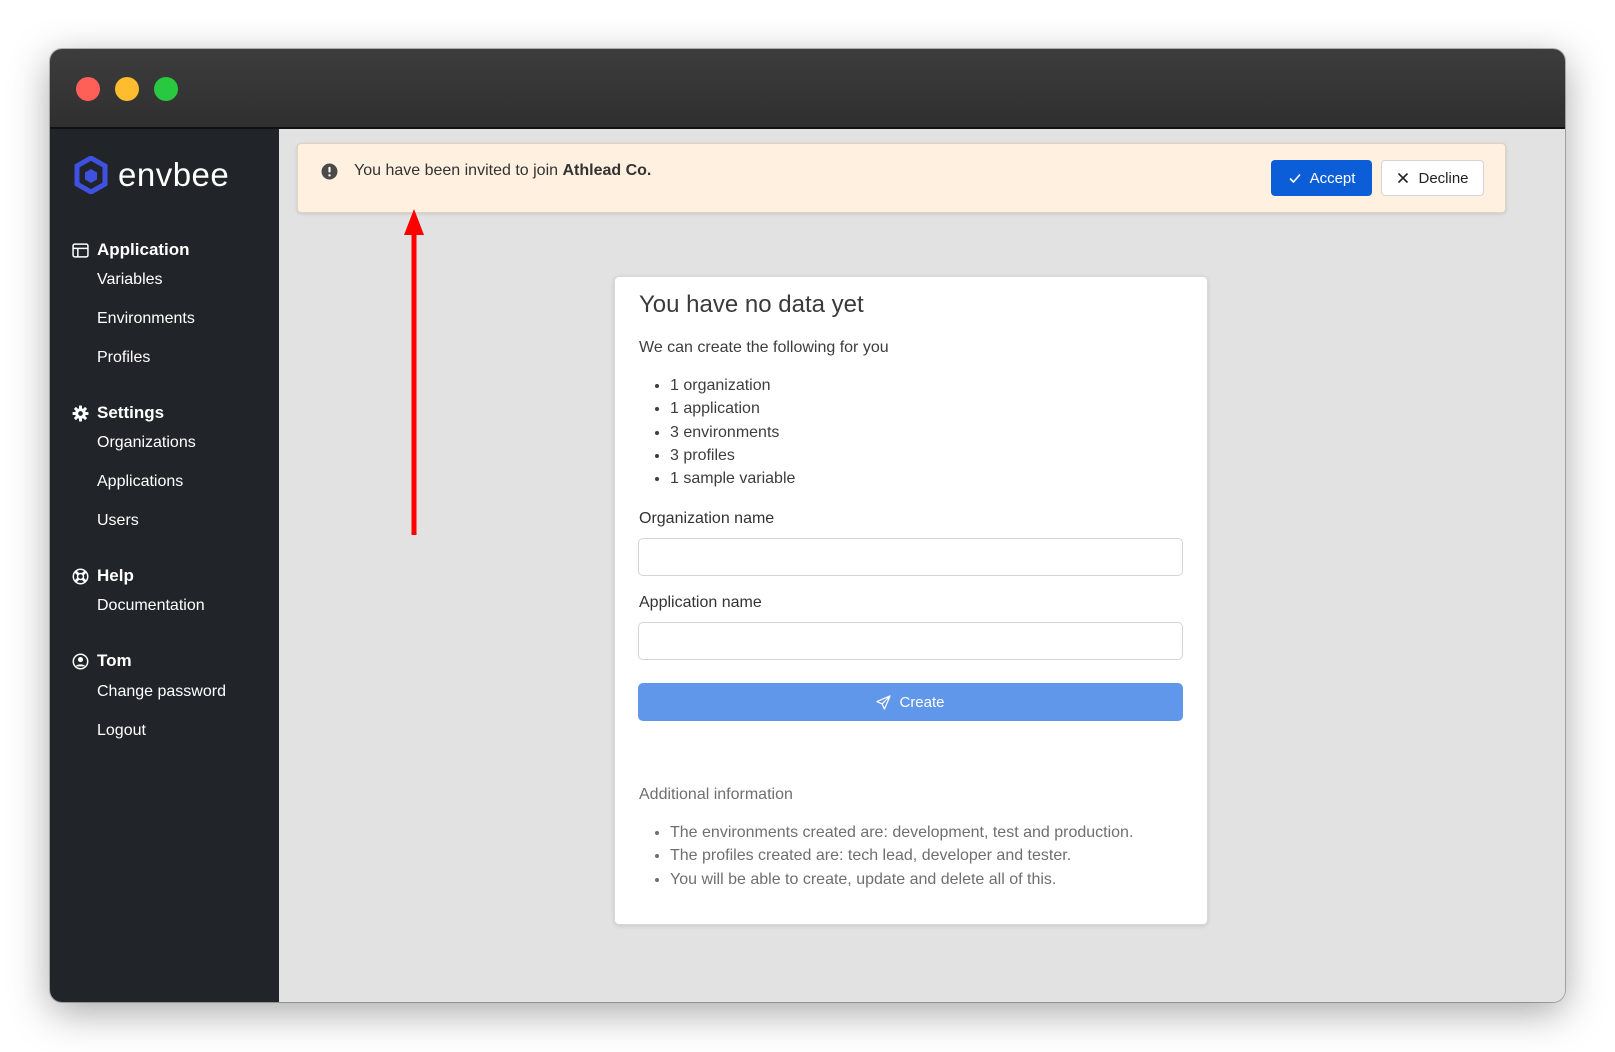 The image size is (1615, 1052). I want to click on sidebar-item-change-password: Change password, so click(161, 692).